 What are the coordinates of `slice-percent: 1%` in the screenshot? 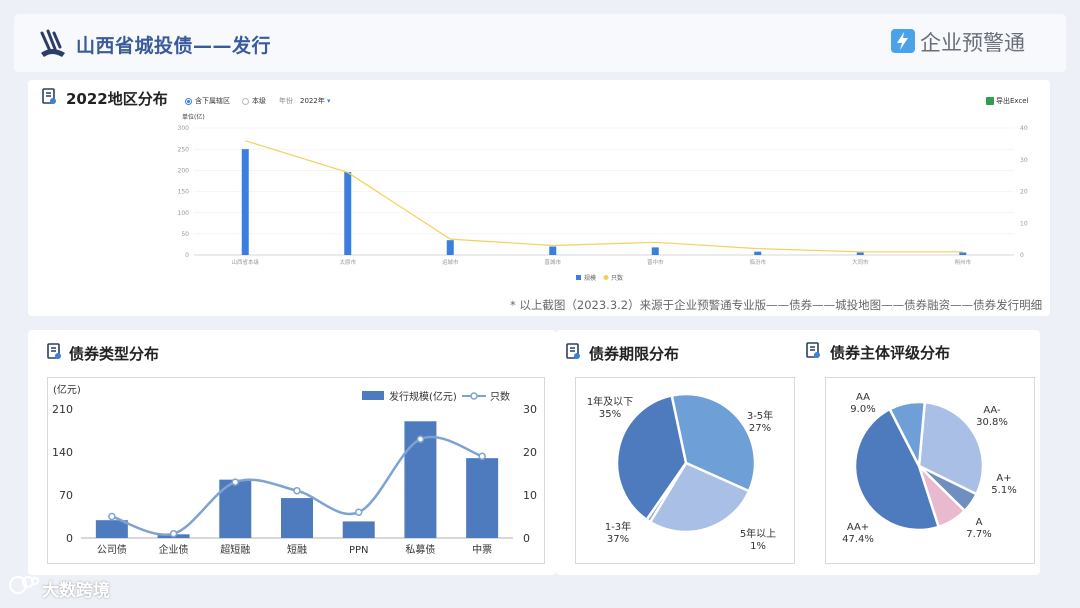 It's located at (758, 546).